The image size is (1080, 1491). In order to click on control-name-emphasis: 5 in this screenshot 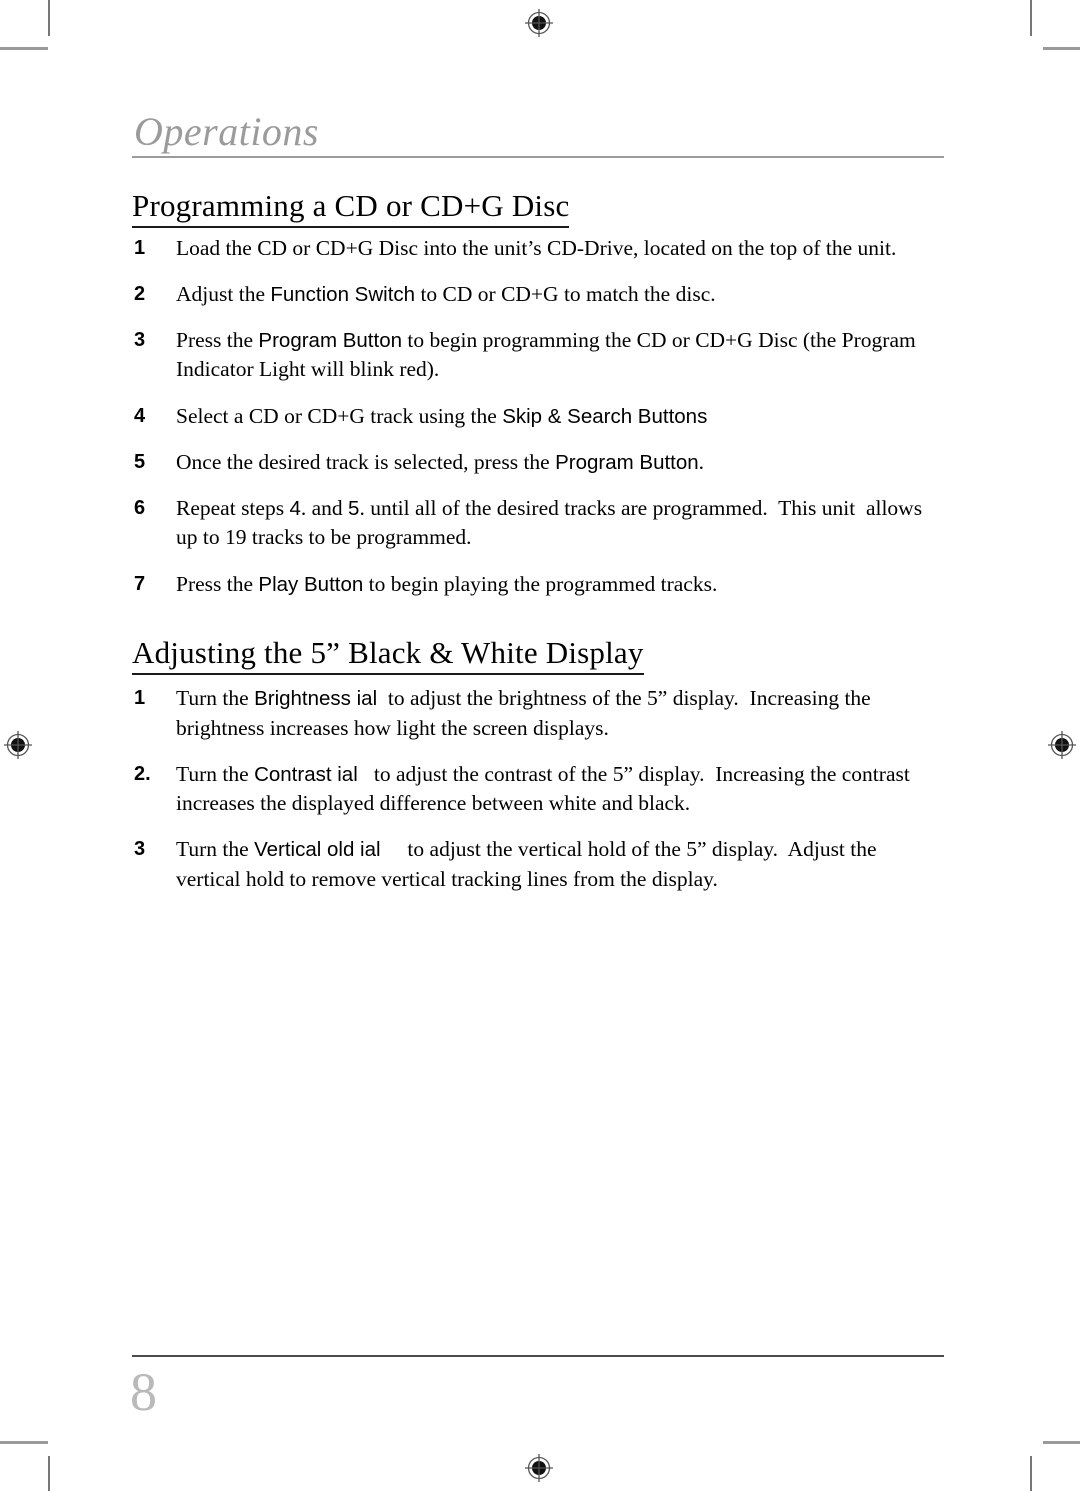, I will do `click(354, 509)`.